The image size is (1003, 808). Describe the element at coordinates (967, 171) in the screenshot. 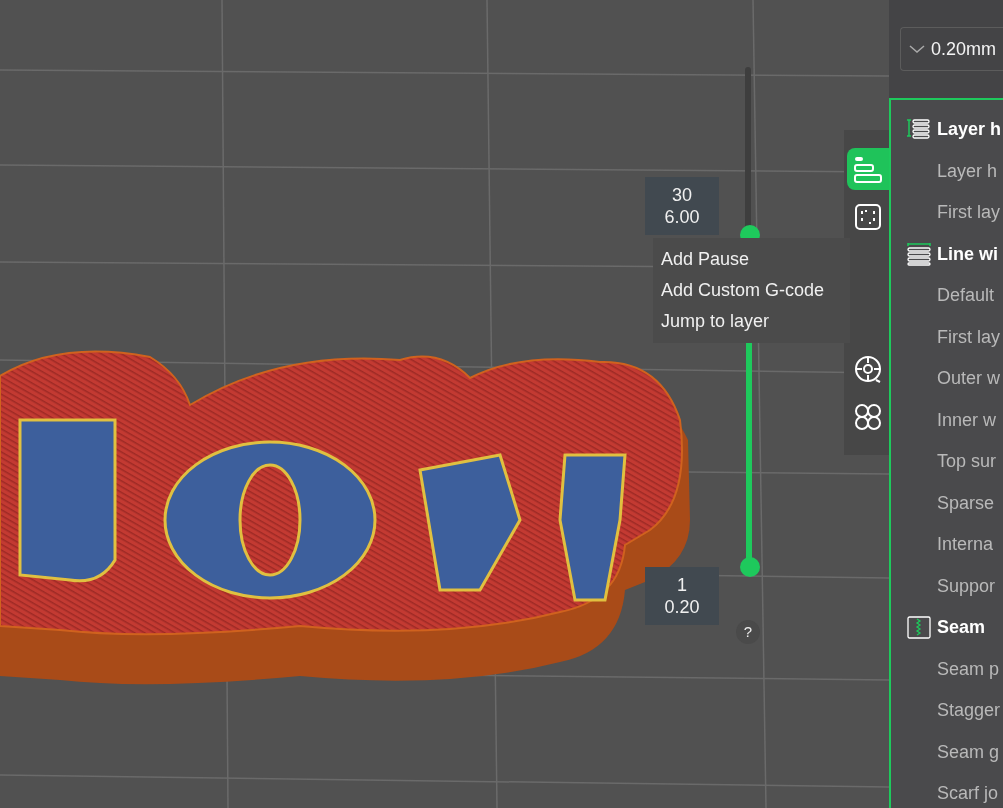

I see `setting-label: Layer h` at that location.